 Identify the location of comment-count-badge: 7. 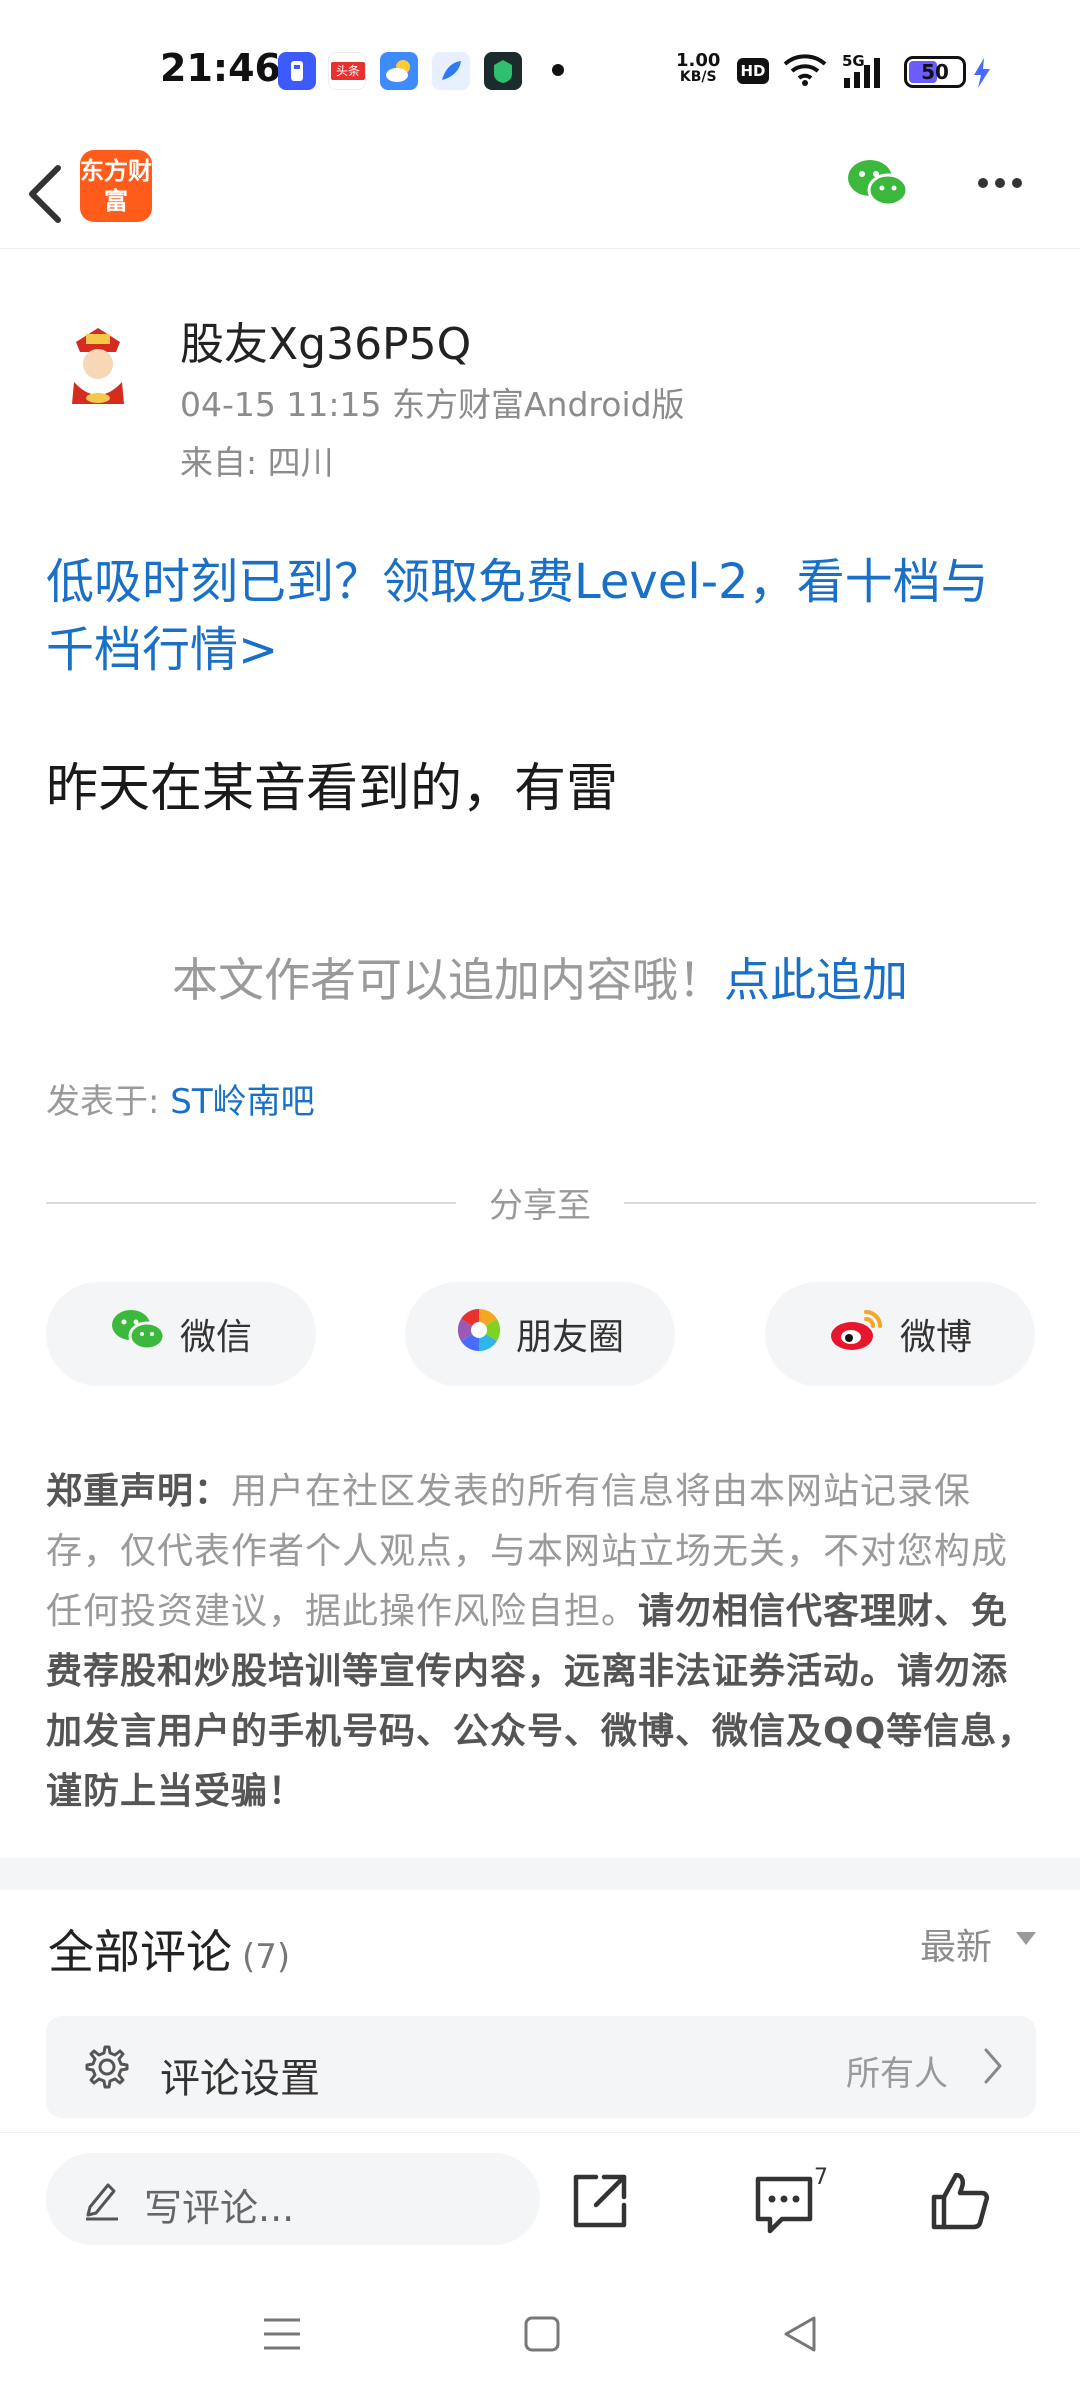
(821, 2177).